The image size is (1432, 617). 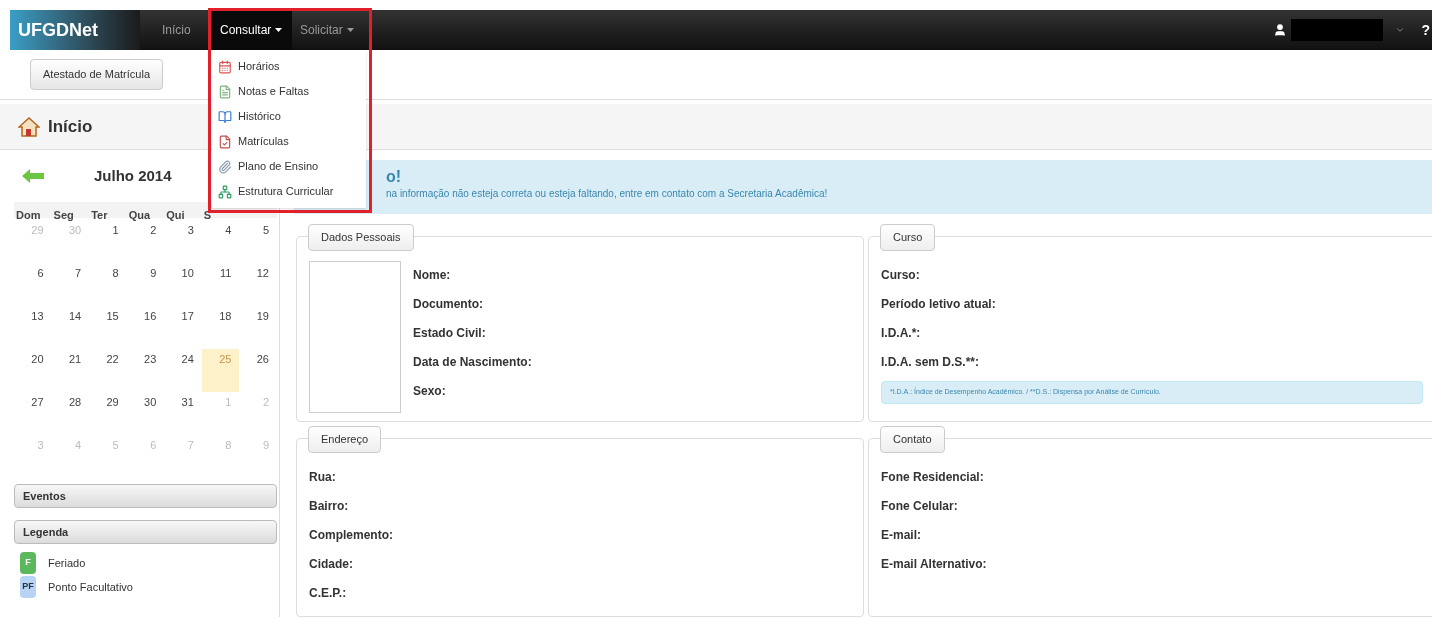 I want to click on field-label: Complemento:, so click(x=351, y=535).